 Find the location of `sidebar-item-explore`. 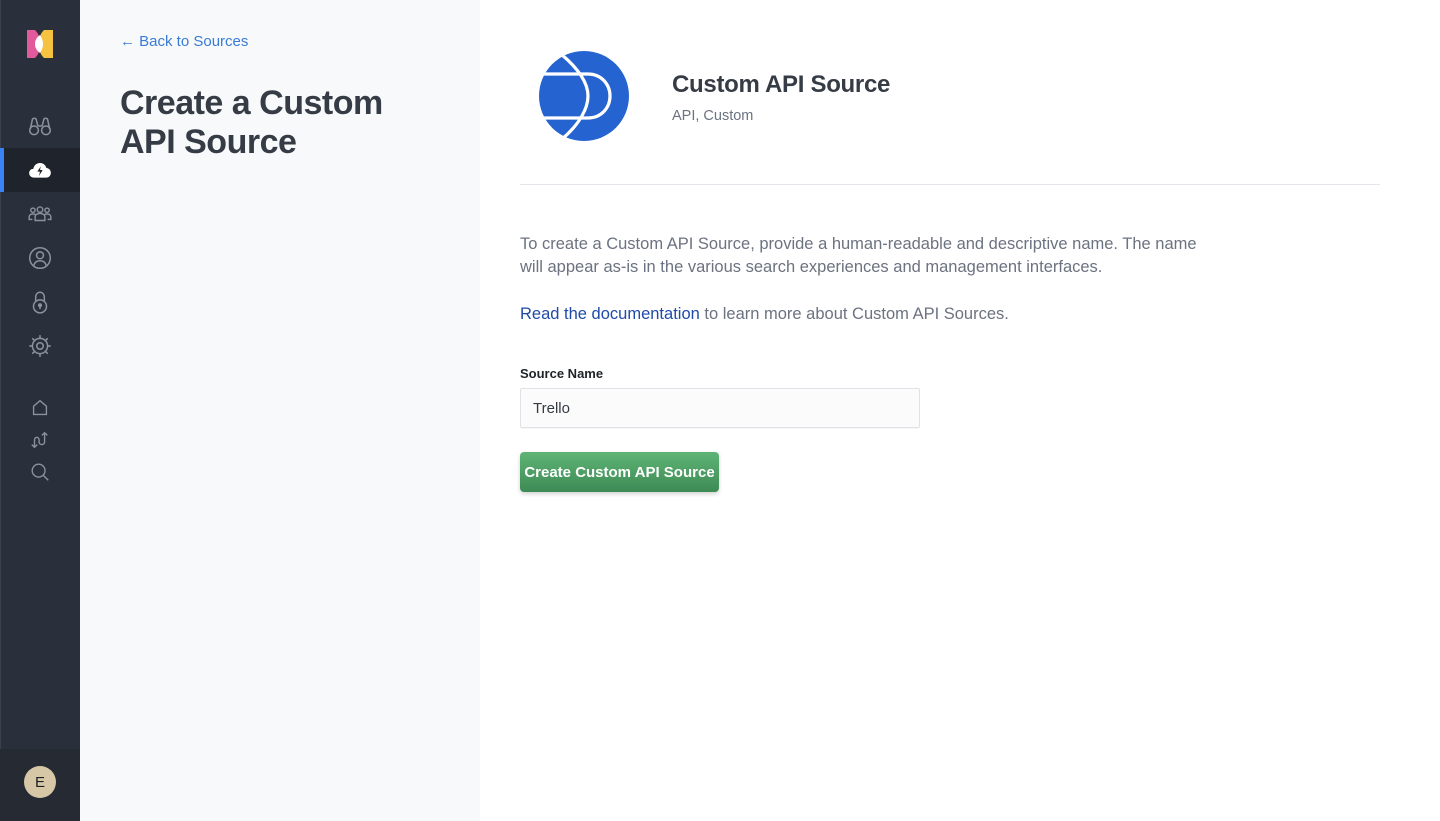

sidebar-item-explore is located at coordinates (40, 126).